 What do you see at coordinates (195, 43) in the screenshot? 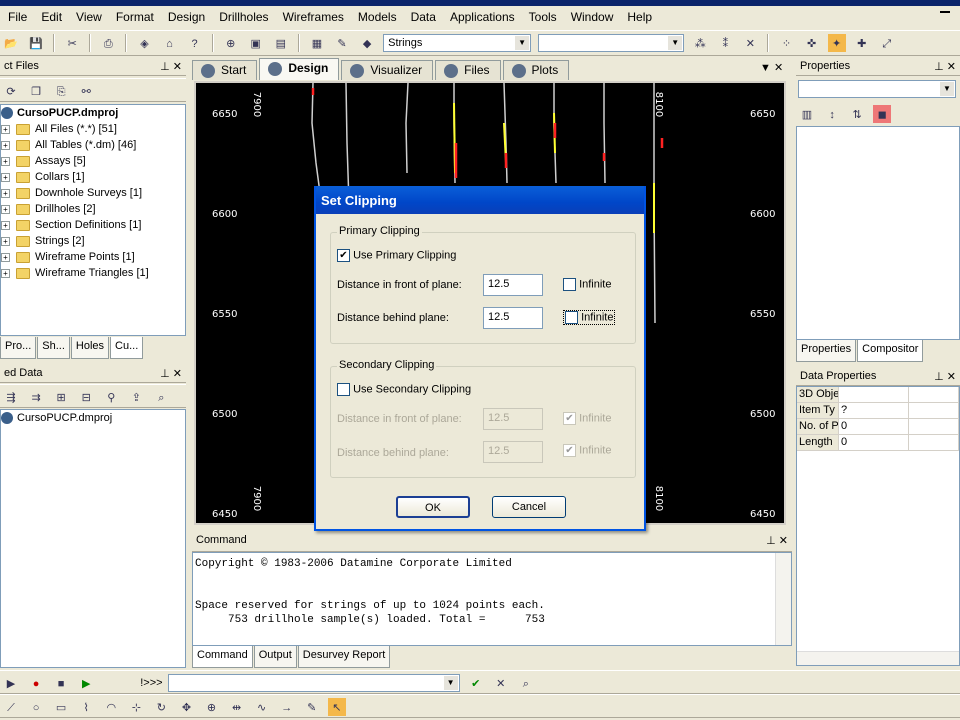
I see `help-icon: ?` at bounding box center [195, 43].